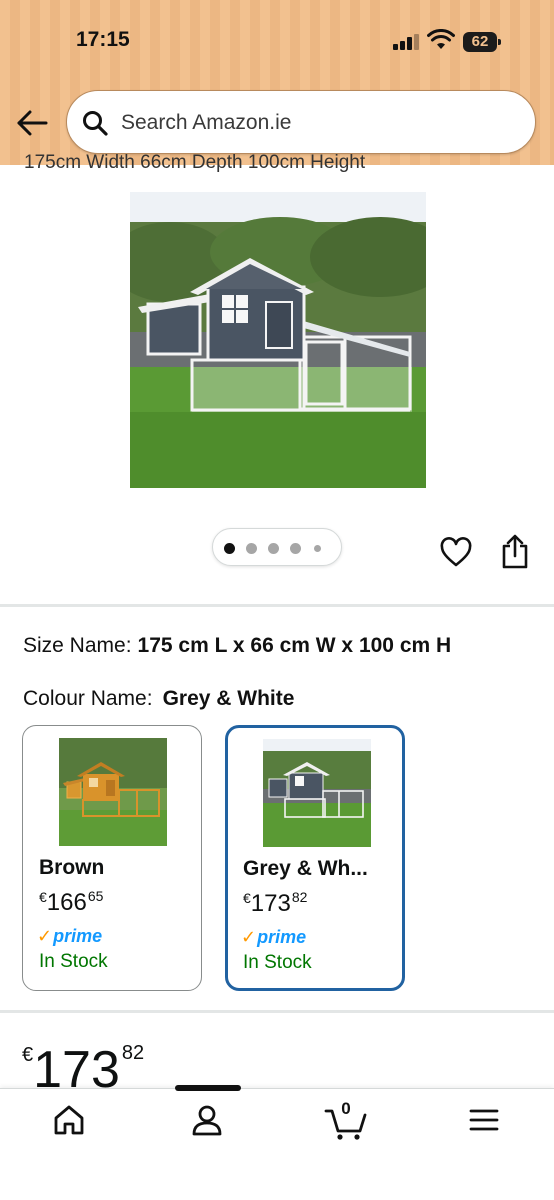 The width and height of the screenshot is (554, 1200). What do you see at coordinates (112, 858) in the screenshot?
I see `variant-card-brown: Brown €16665 ✓prime In Stock` at bounding box center [112, 858].